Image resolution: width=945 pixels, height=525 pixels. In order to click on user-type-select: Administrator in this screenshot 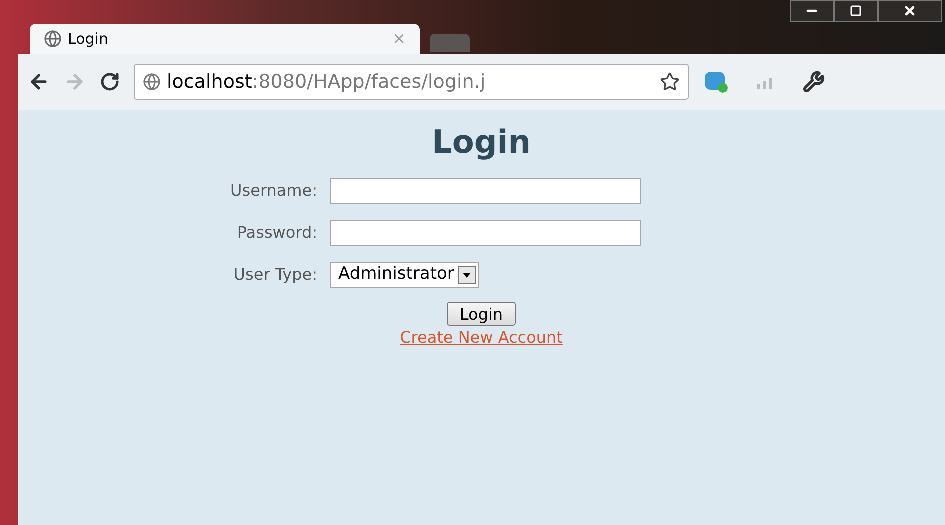, I will do `click(405, 275)`.